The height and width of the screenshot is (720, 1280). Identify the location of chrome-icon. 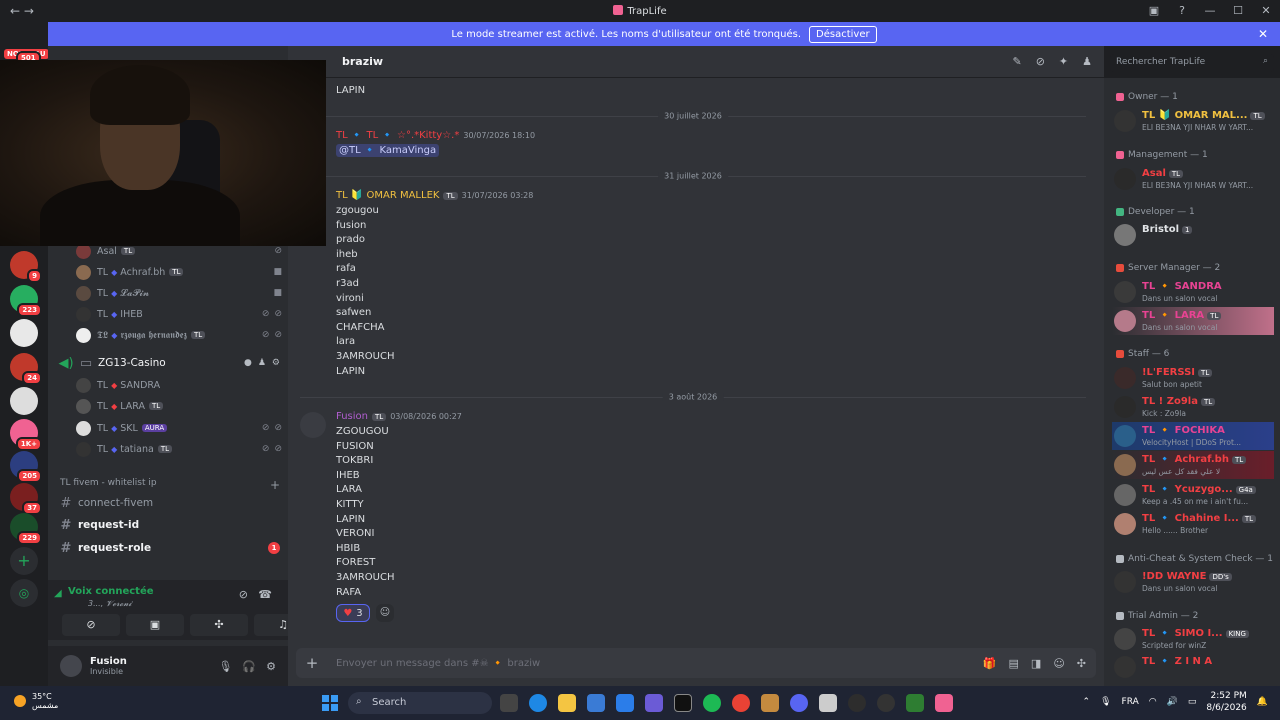
(741, 703).